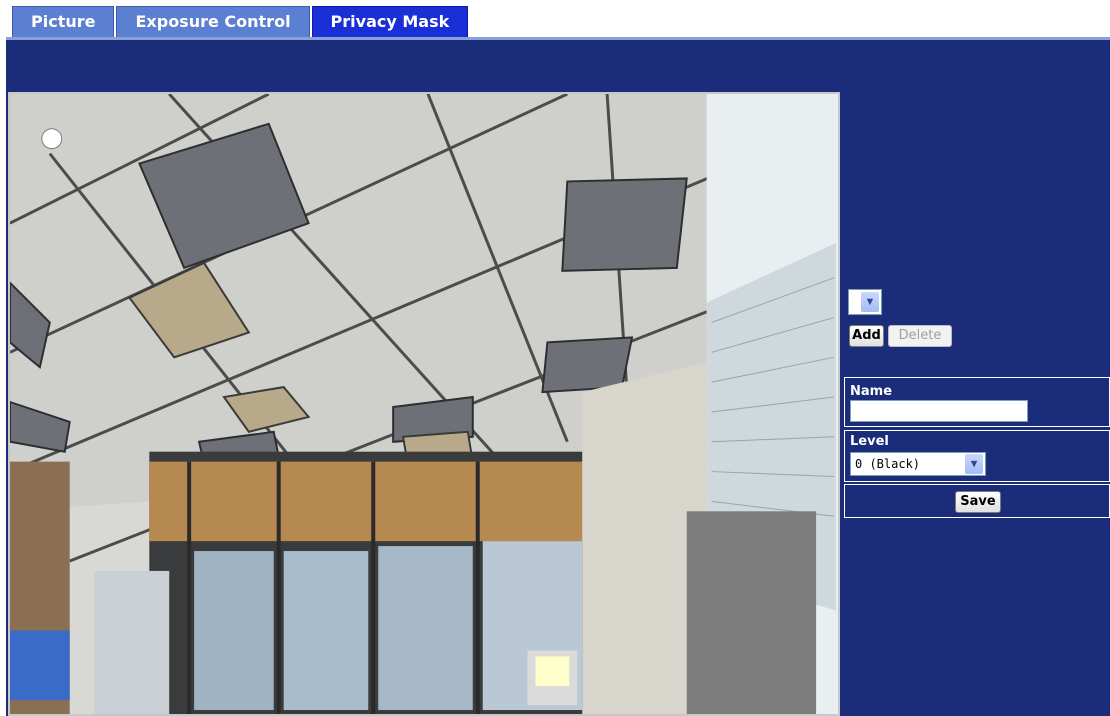 Image resolution: width=1110 pixels, height=716 pixels. I want to click on name-input, so click(939, 411).